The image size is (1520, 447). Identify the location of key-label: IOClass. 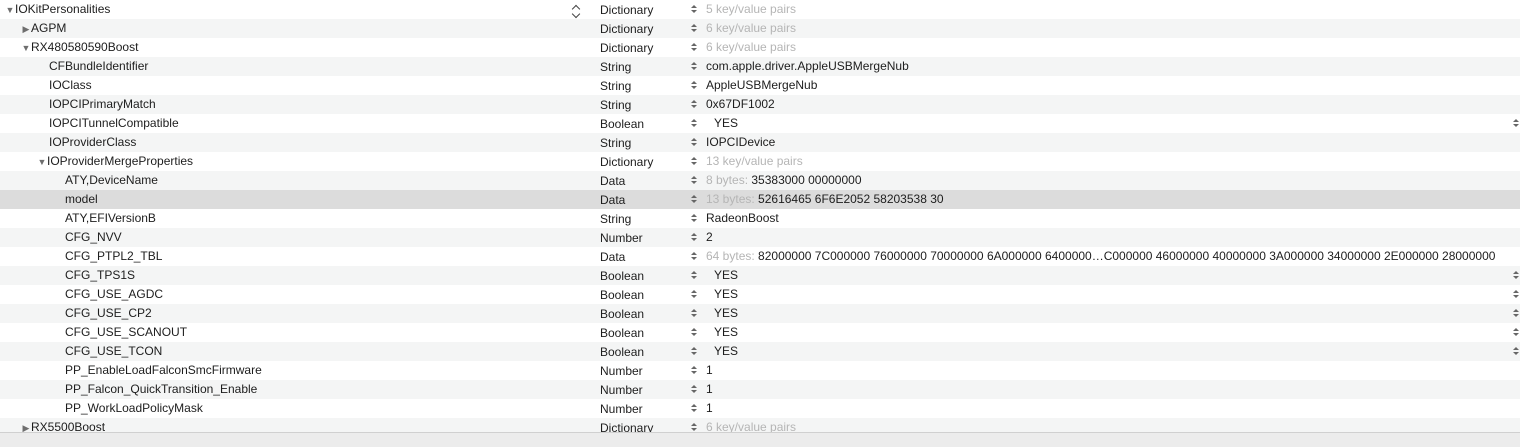
(70, 85).